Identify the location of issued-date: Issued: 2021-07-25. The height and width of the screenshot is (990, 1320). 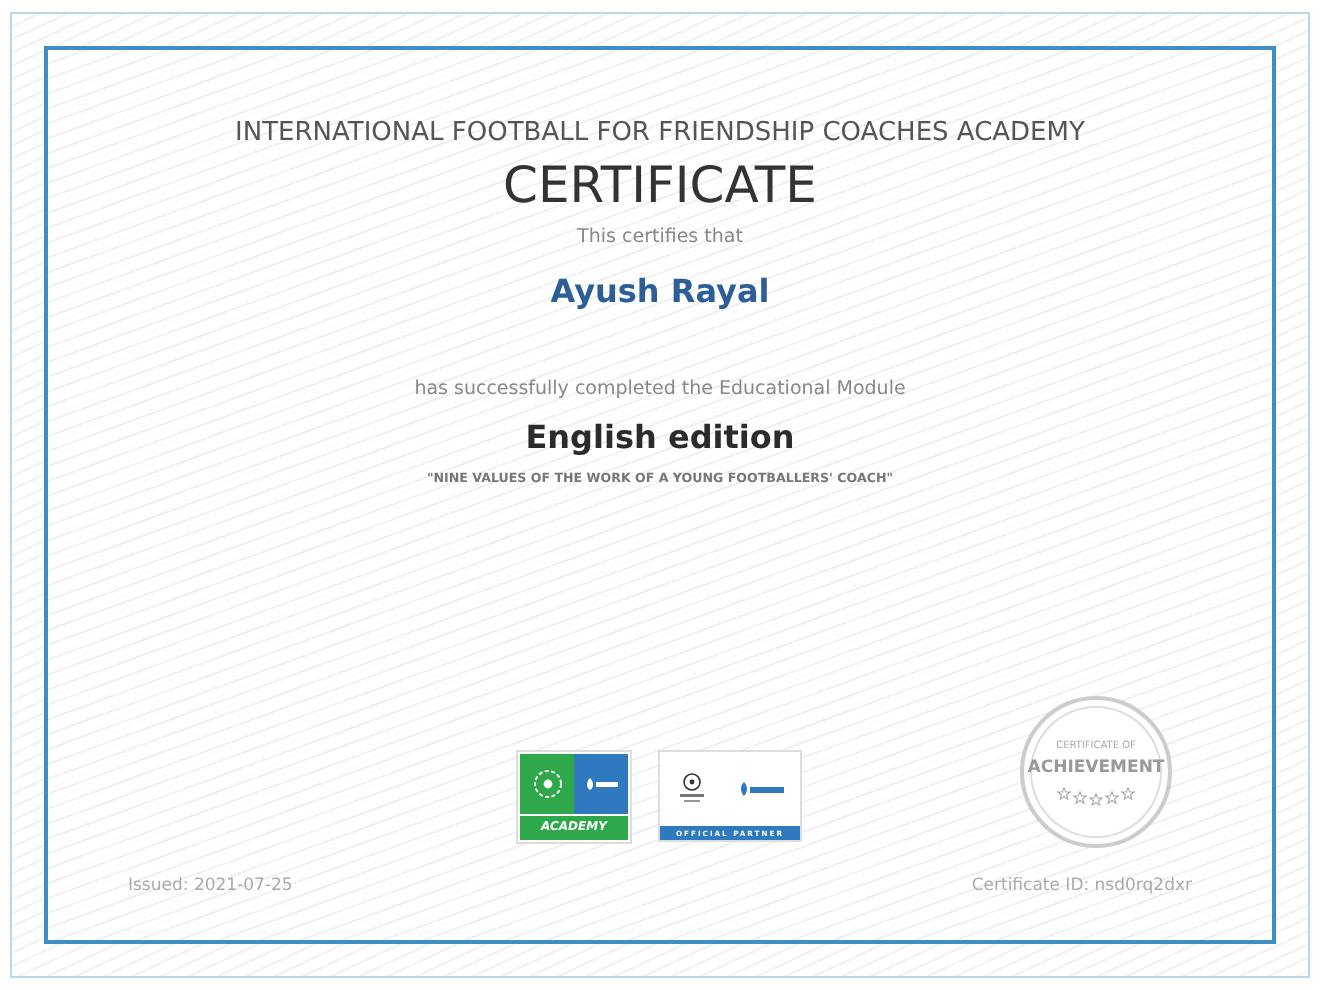
(210, 886).